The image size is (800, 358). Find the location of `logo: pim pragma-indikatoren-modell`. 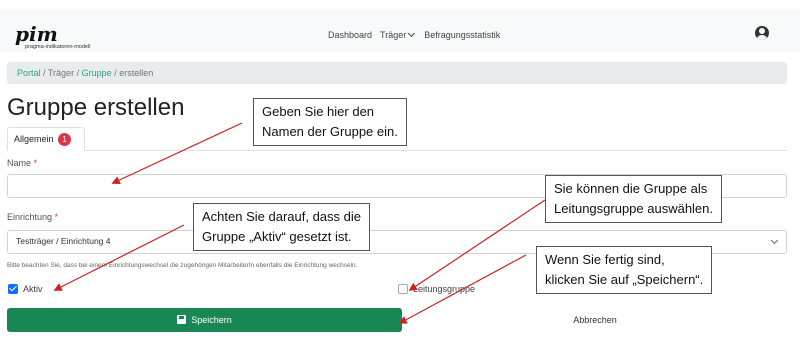

logo: pim pragma-indikatoren-modell is located at coordinates (65, 38).